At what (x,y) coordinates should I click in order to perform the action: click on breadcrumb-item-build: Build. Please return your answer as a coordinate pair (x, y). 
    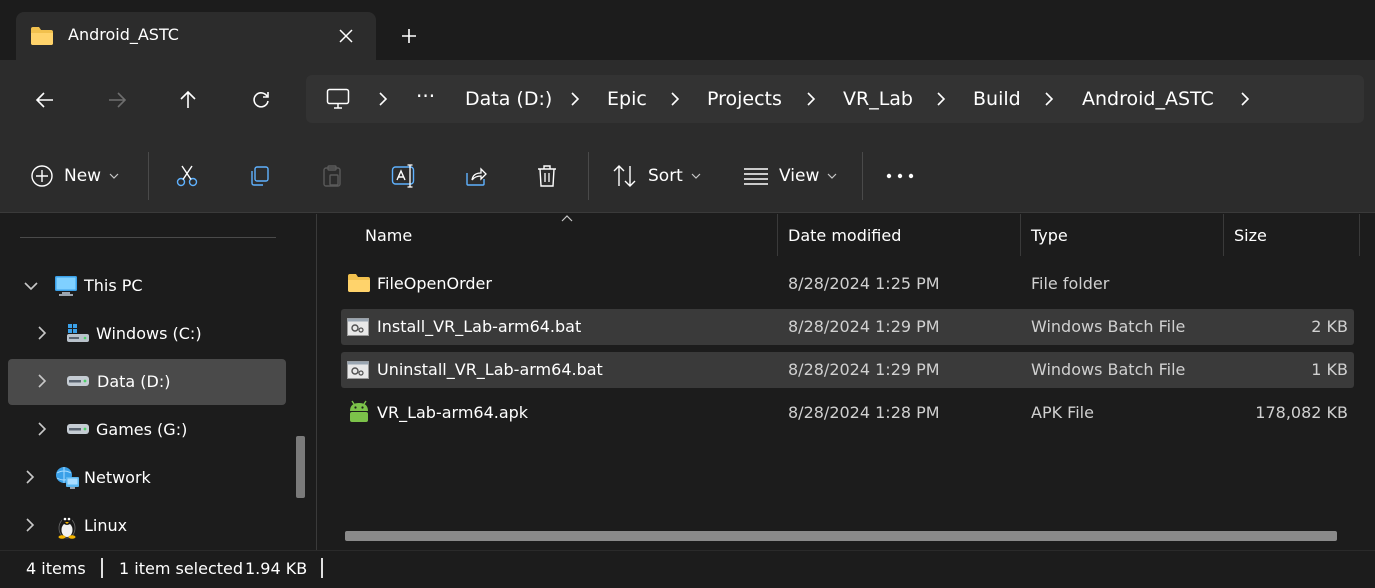
    Looking at the image, I should click on (997, 99).